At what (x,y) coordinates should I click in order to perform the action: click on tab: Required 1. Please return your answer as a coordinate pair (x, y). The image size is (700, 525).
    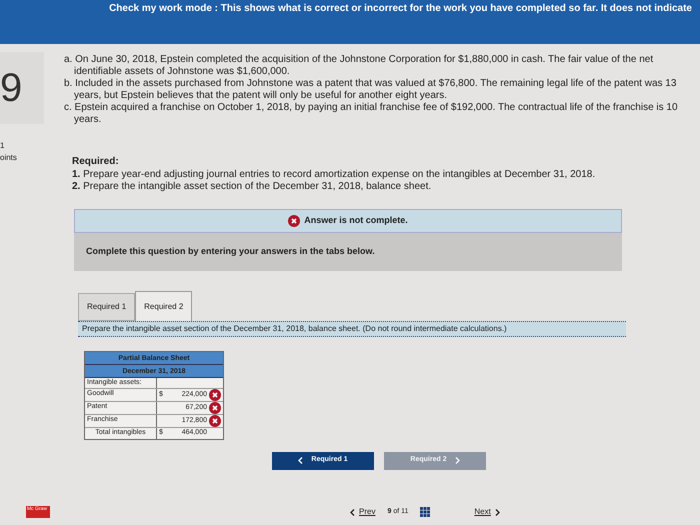
    Looking at the image, I should click on (107, 307).